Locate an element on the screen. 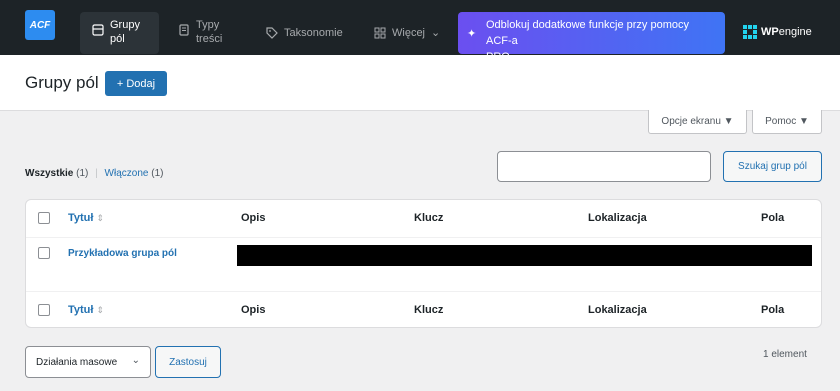 The width and height of the screenshot is (840, 391). column-title-footer: Tytuł ⇕ is located at coordinates (86, 310).